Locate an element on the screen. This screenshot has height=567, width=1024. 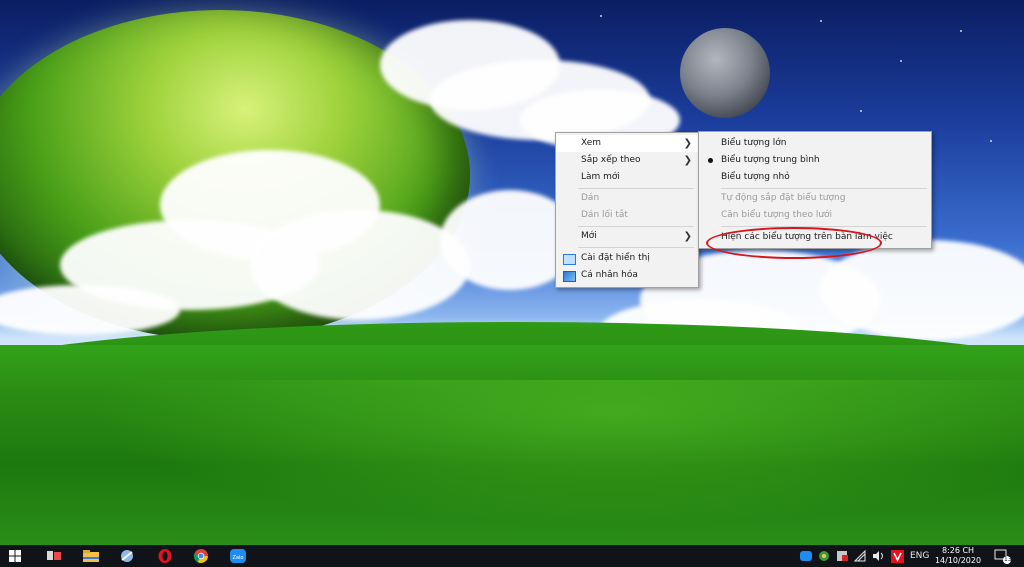
menu-item-label: Dán lối tắt is located at coordinates (604, 215).